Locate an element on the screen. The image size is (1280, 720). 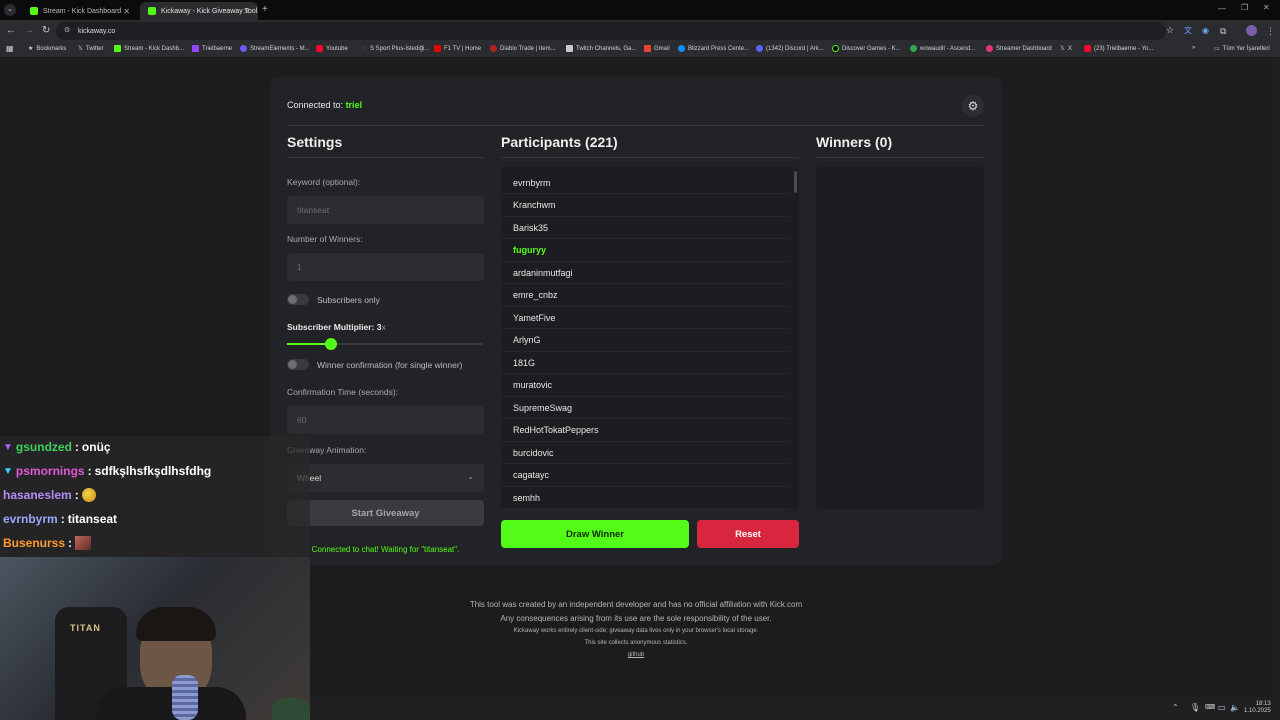
bookmark-item: Trielbaerne is located at coordinates (212, 48).